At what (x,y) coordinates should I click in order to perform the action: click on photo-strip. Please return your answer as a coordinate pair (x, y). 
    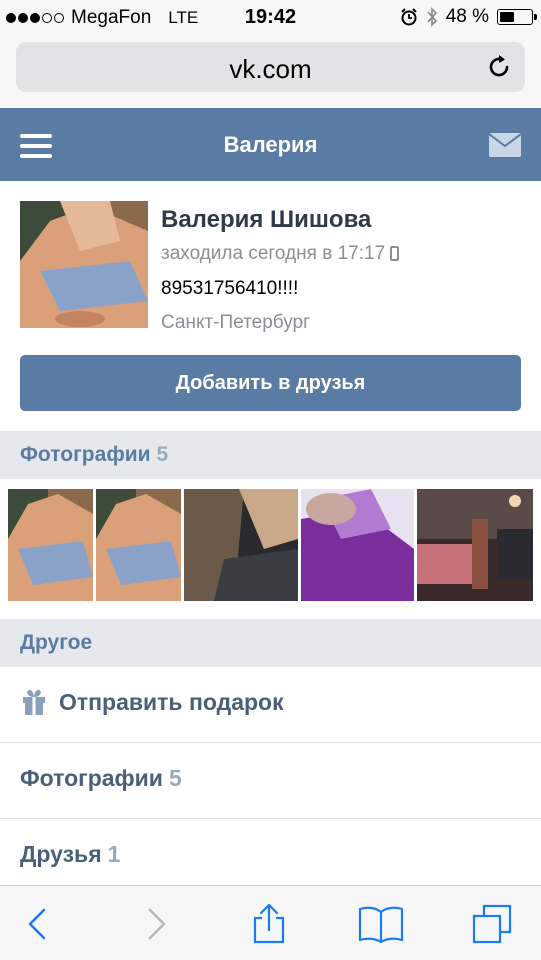
    Looking at the image, I should click on (270, 549).